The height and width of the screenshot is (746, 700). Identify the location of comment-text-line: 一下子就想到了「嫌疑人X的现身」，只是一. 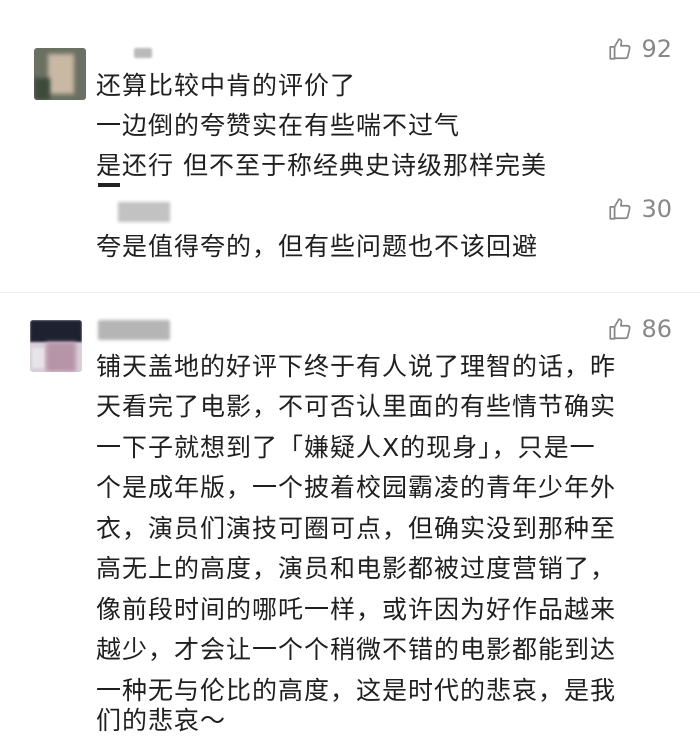
(346, 447).